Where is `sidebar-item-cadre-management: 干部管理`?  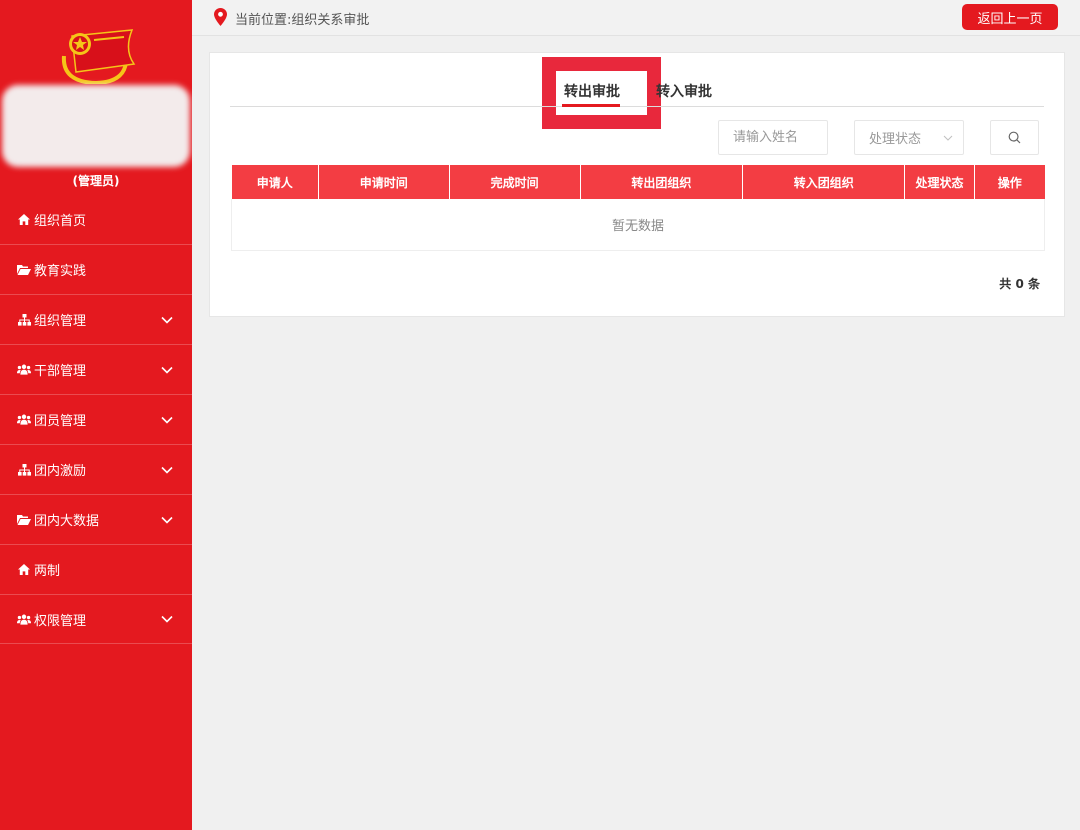
sidebar-item-cadre-management: 干部管理 is located at coordinates (96, 369).